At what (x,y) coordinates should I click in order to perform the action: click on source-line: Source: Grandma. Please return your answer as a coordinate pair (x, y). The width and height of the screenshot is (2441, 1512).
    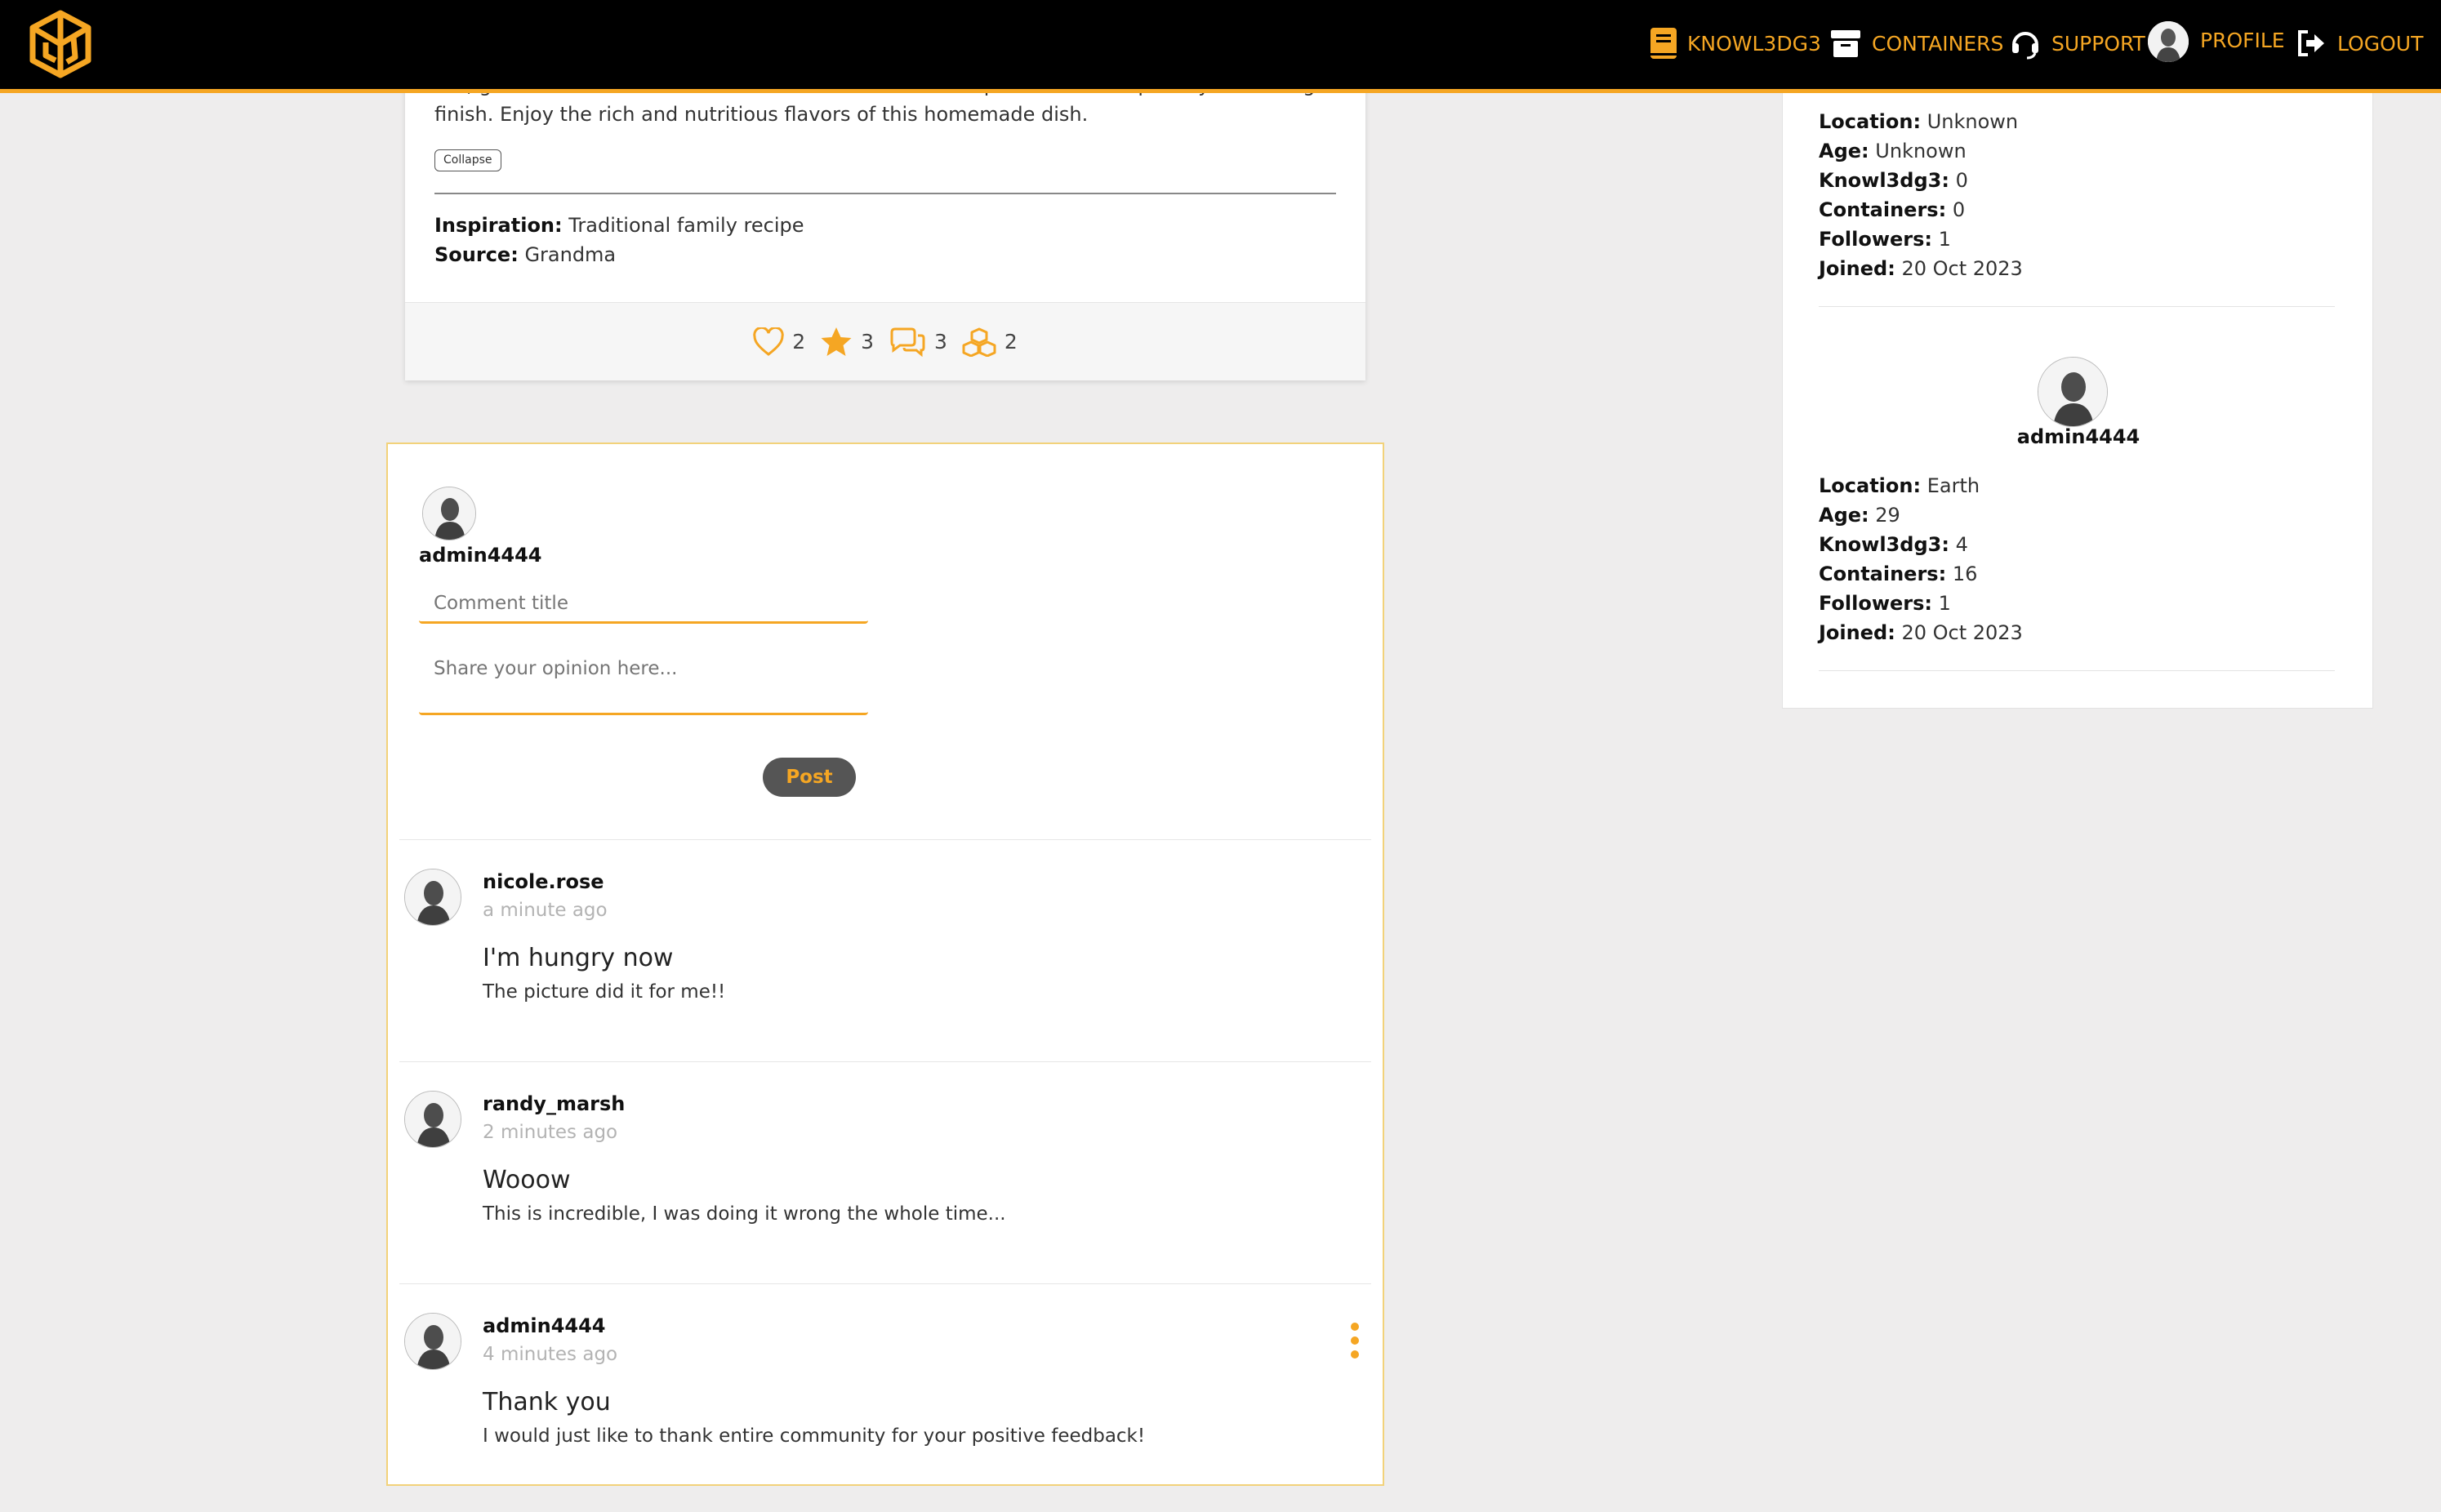
    Looking at the image, I should click on (525, 255).